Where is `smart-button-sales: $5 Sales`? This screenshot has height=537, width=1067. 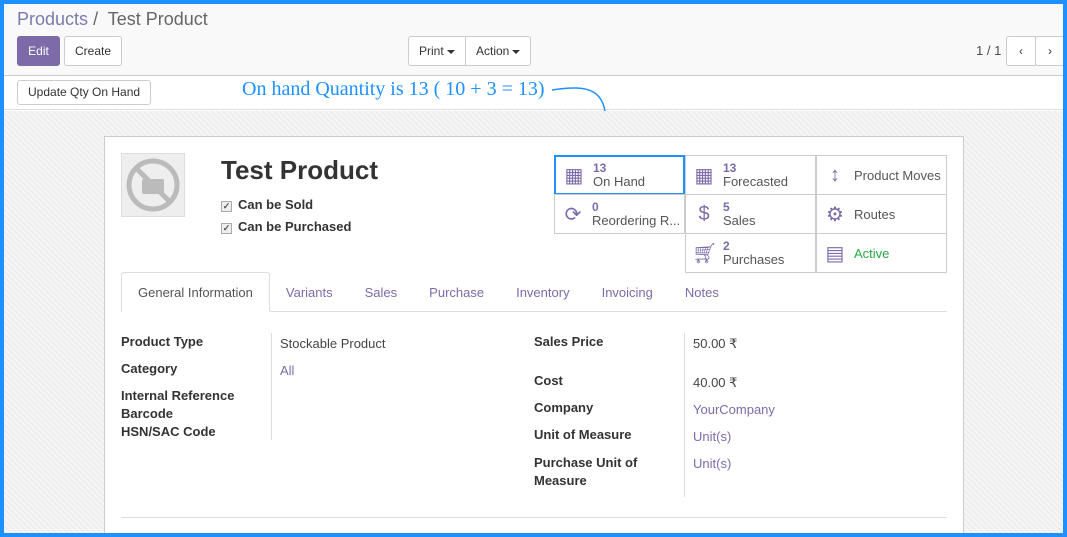
smart-button-sales: $5 Sales is located at coordinates (750, 214).